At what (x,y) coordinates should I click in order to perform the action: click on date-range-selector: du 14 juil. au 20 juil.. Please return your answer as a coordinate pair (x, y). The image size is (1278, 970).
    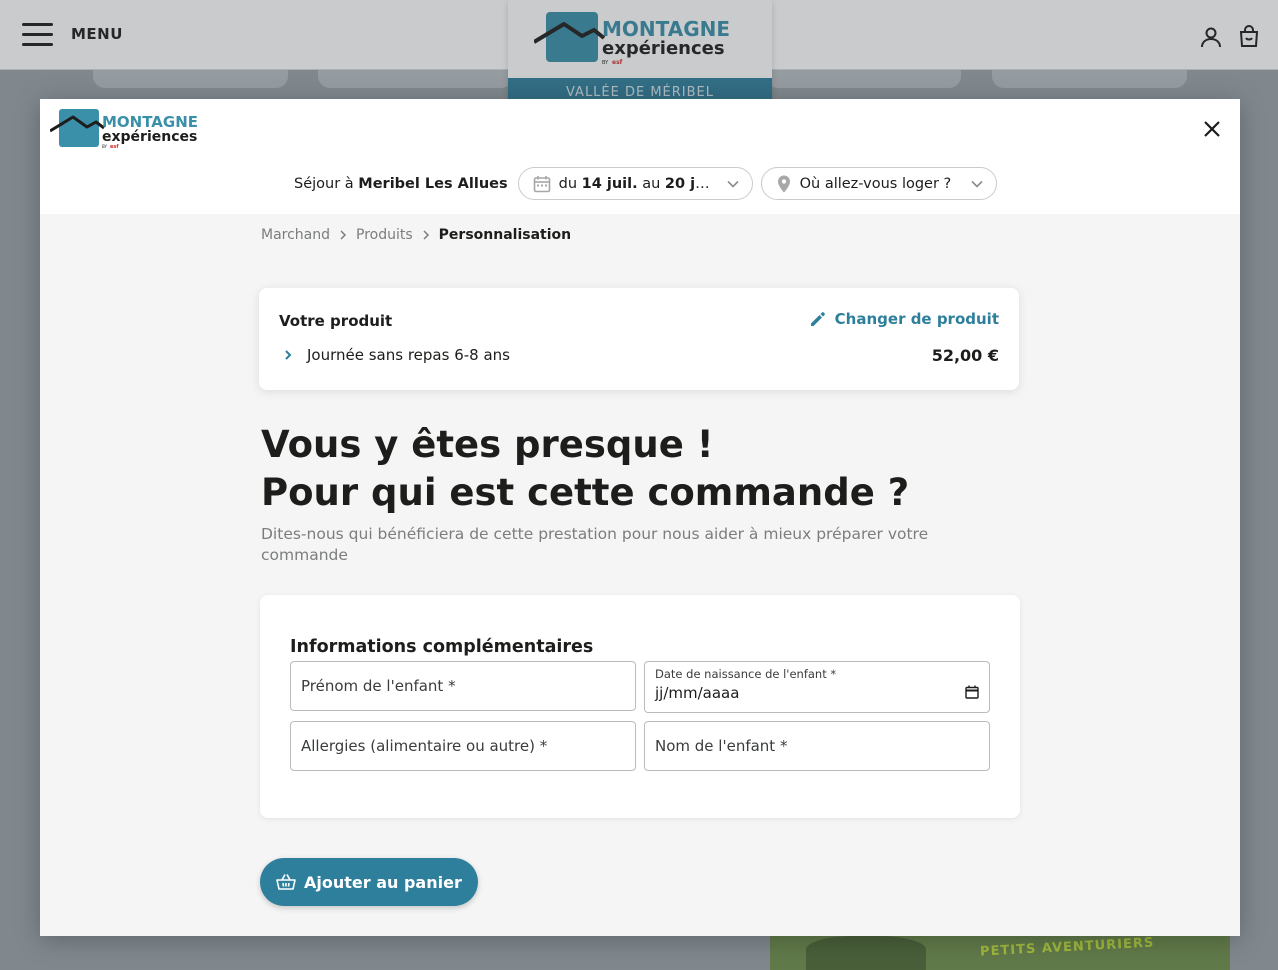
    Looking at the image, I should click on (635, 183).